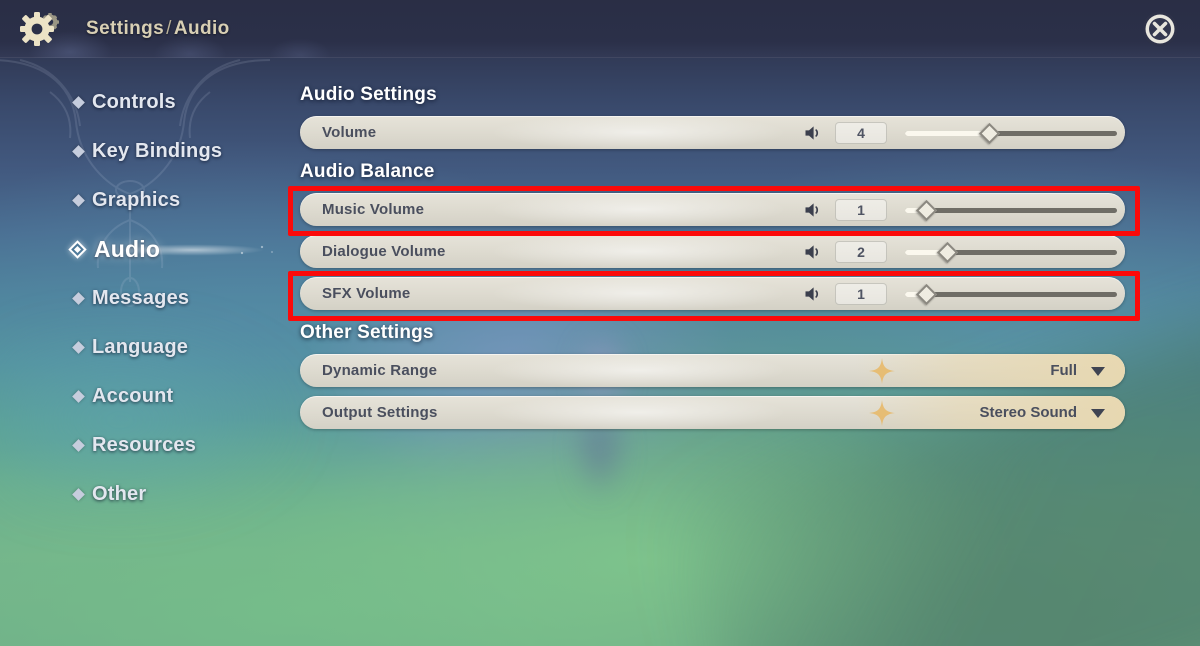  I want to click on sidebar-item-label: Graphics, so click(136, 200).